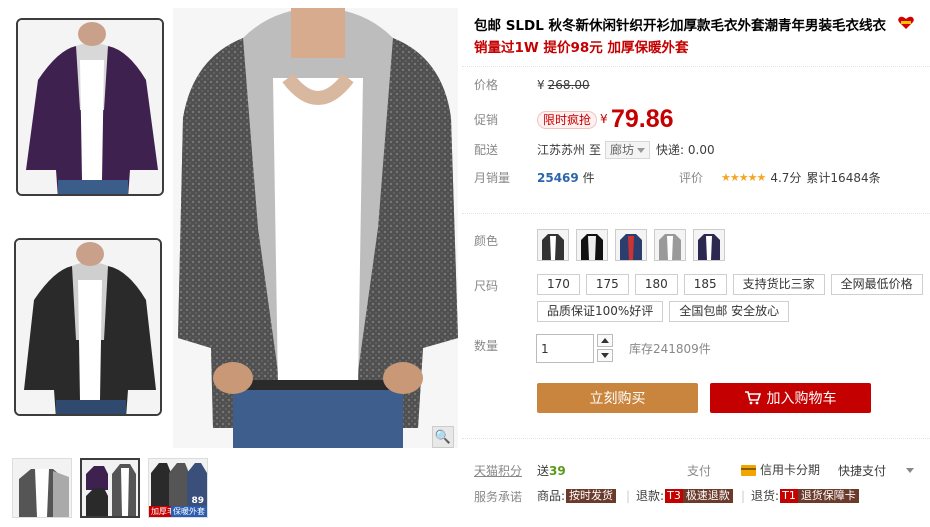 The width and height of the screenshot is (930, 527). Describe the element at coordinates (197, 501) in the screenshot. I see `thumbnail-number: 89` at that location.